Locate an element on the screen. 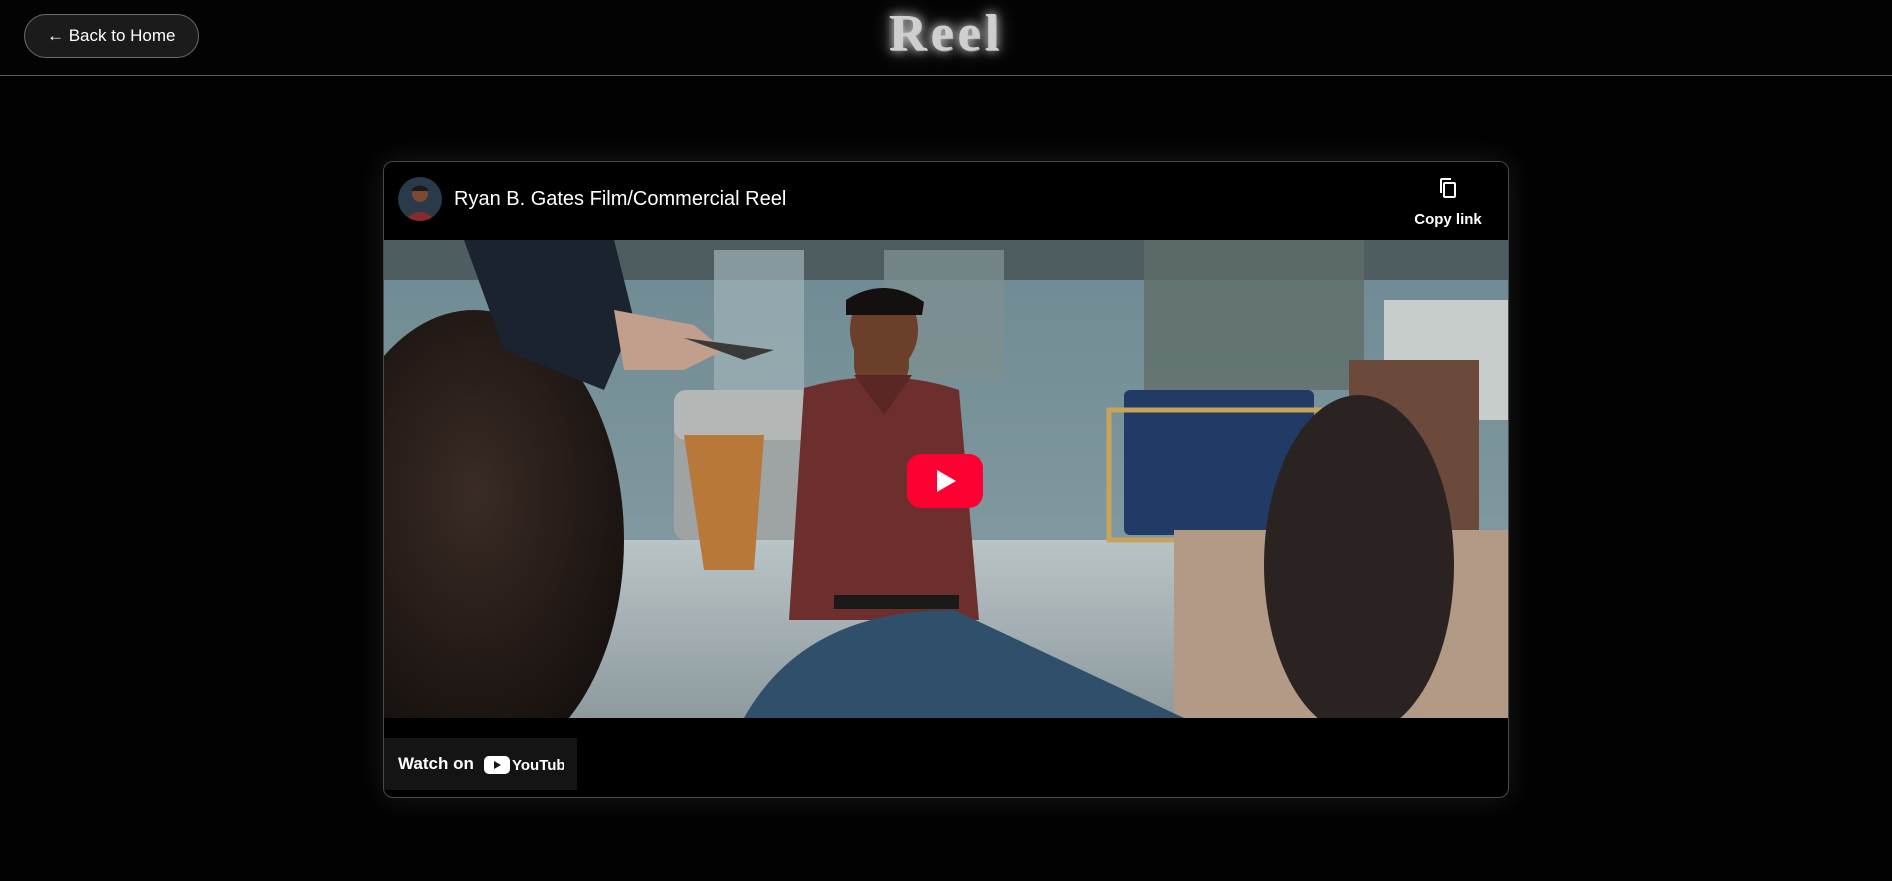  channel-avatar is located at coordinates (420, 199).